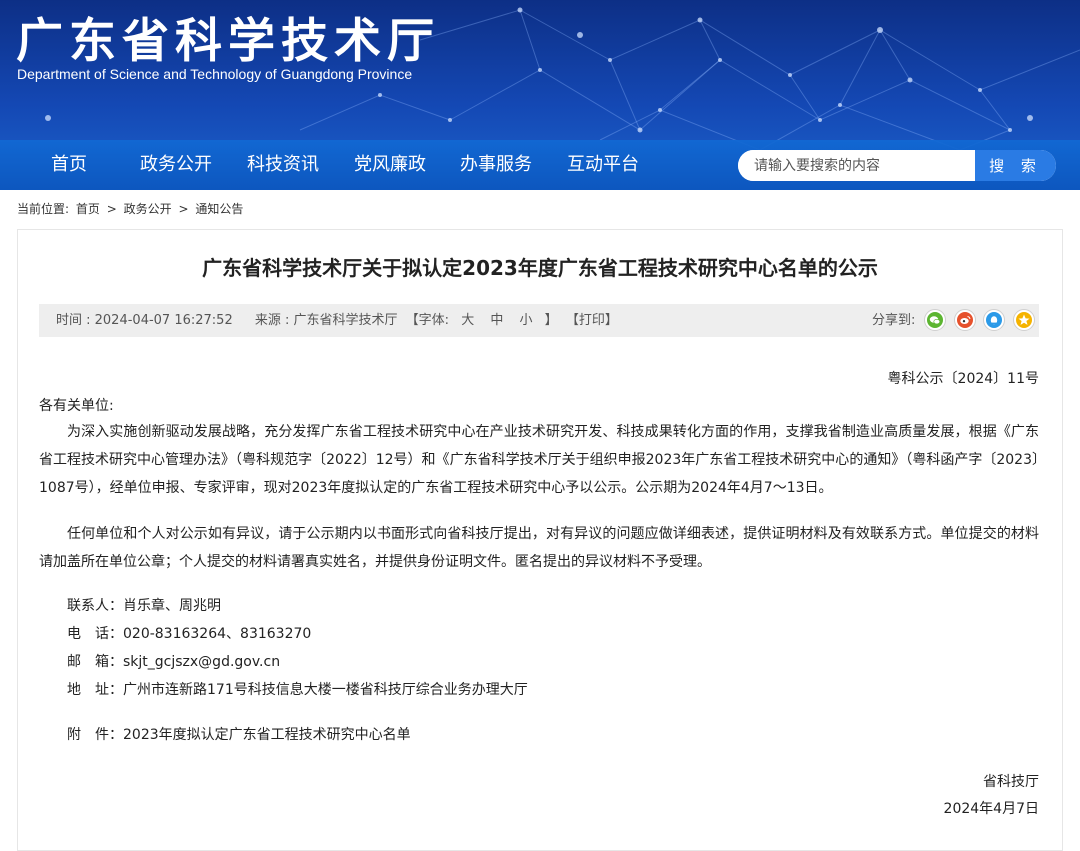 This screenshot has width=1080, height=851. I want to click on article-title: 广东省科学技术厅关于拟认定2023年度广东省工程技术研究中心名单的公示, so click(540, 268).